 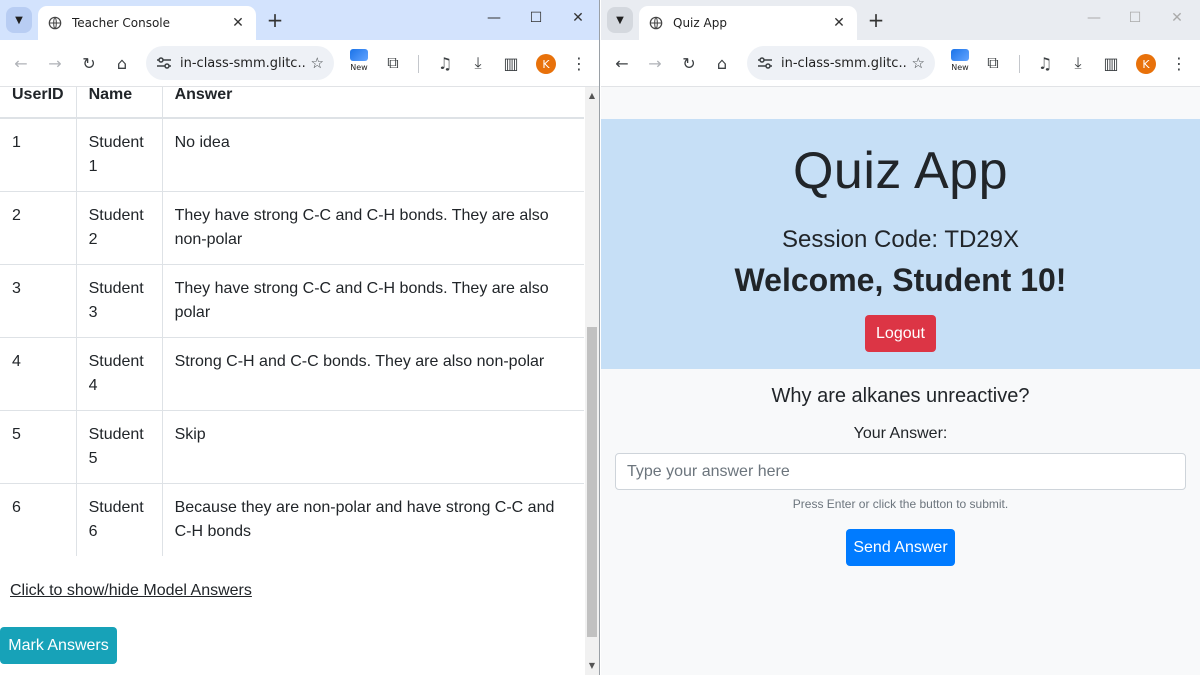 What do you see at coordinates (38, 154) in the screenshot?
I see `userid-cell: 1` at bounding box center [38, 154].